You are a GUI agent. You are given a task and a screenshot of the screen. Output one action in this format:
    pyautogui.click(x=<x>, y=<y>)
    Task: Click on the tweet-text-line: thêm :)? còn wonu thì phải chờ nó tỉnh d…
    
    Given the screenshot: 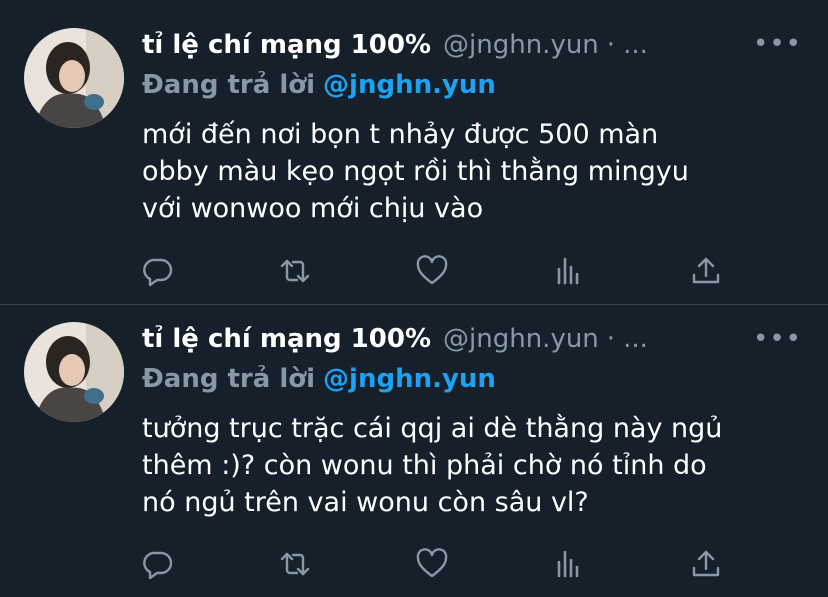 What is the action you would take?
    pyautogui.click(x=424, y=465)
    